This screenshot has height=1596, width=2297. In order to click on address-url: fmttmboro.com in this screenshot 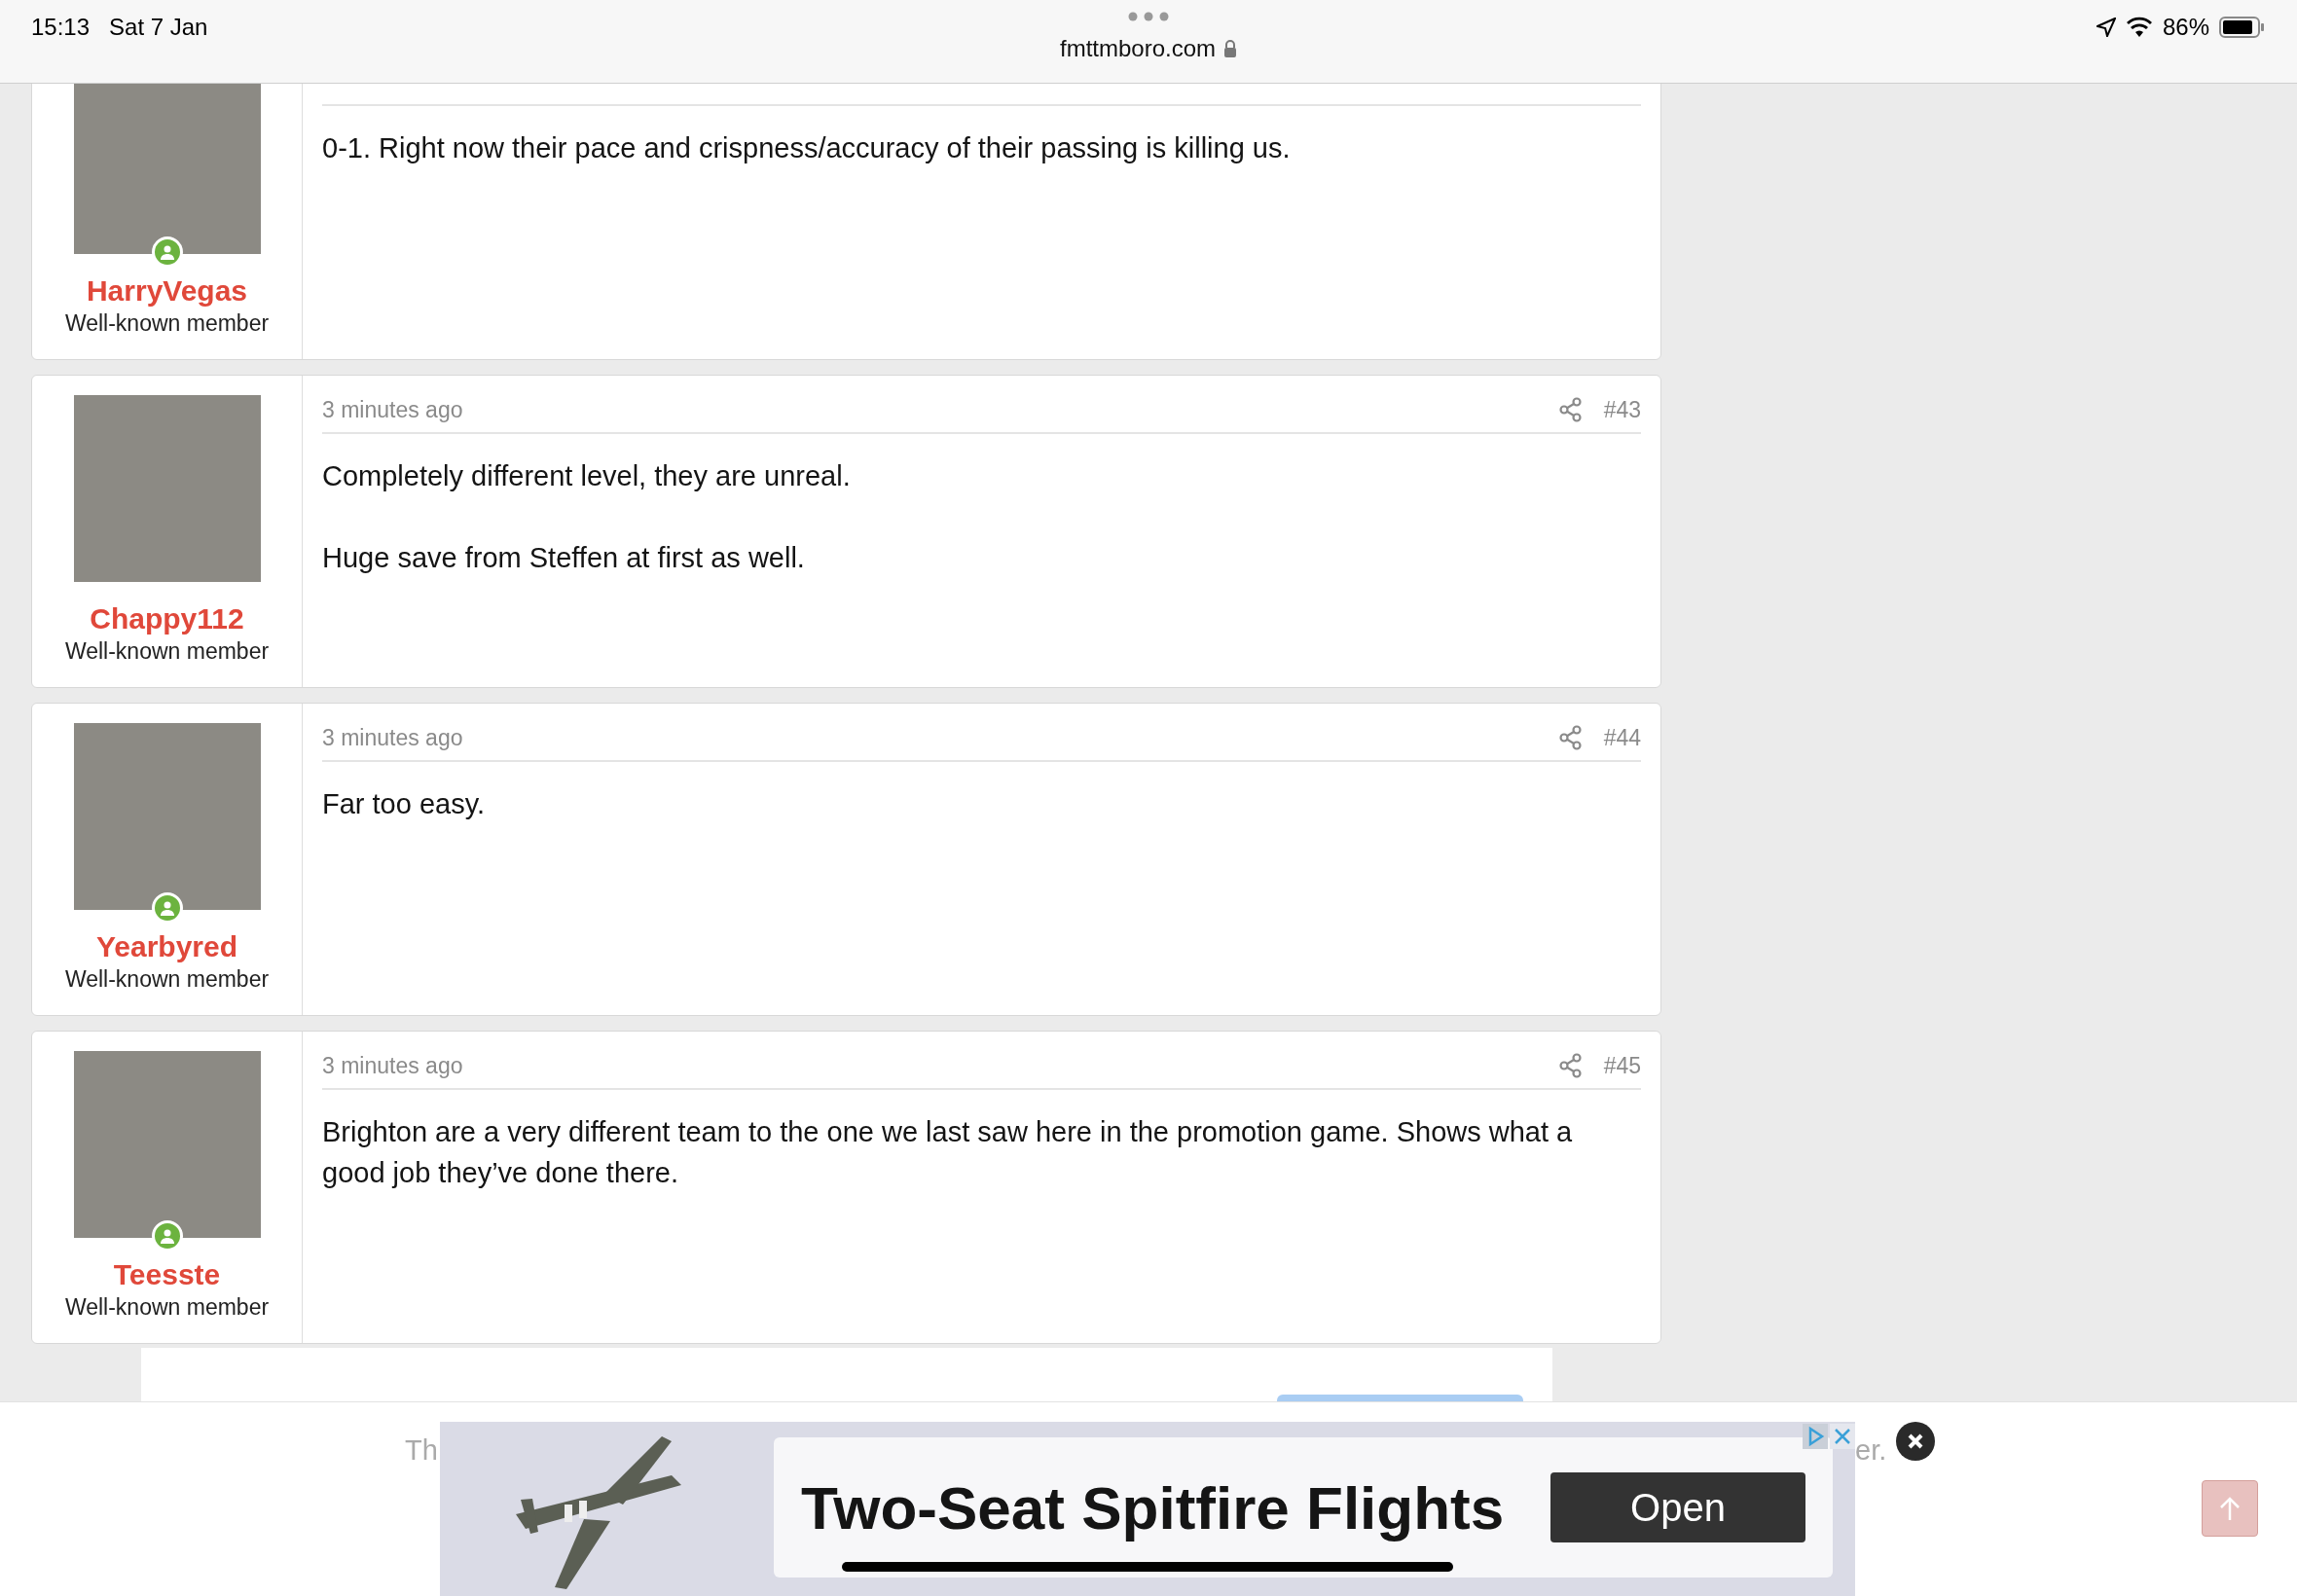, I will do `click(1138, 48)`.